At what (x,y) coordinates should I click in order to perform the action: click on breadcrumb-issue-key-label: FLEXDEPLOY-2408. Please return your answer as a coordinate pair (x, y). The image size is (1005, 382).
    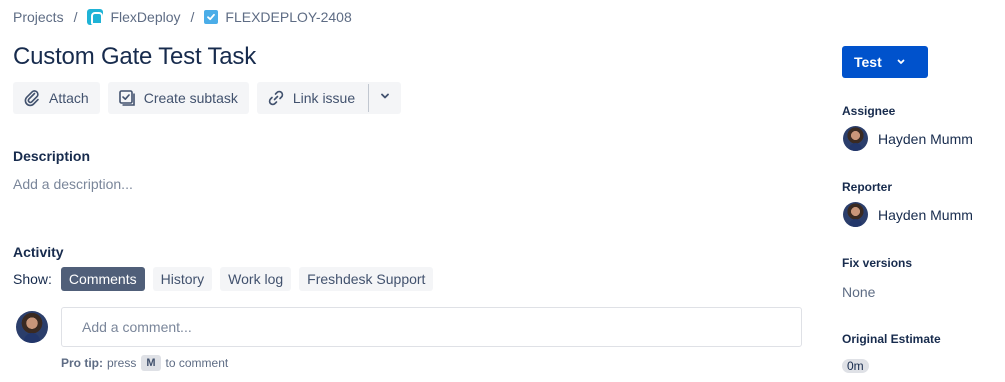
    Looking at the image, I should click on (288, 17).